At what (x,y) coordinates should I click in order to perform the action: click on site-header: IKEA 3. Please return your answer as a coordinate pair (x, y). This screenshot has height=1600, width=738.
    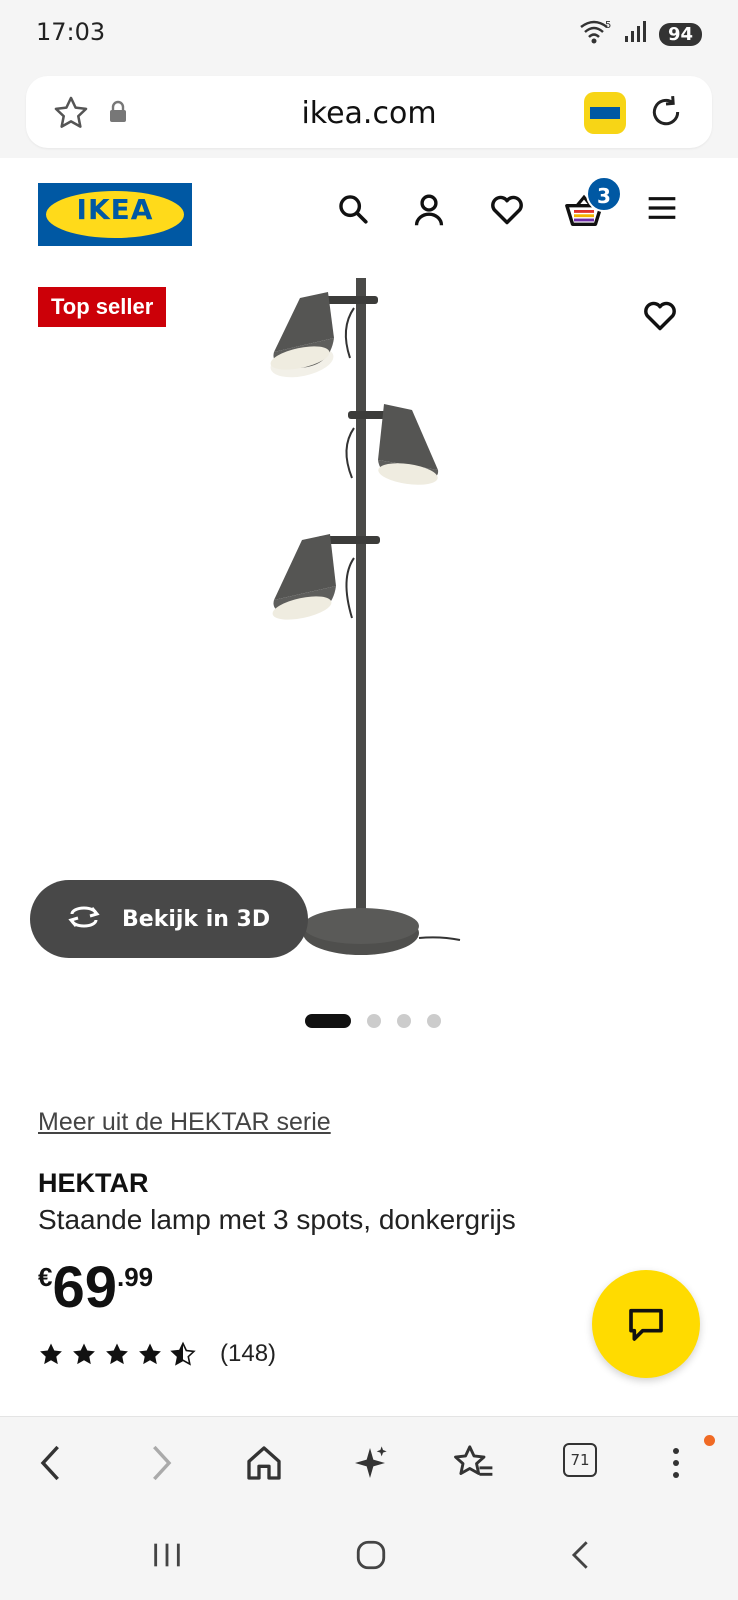
    Looking at the image, I should click on (369, 208).